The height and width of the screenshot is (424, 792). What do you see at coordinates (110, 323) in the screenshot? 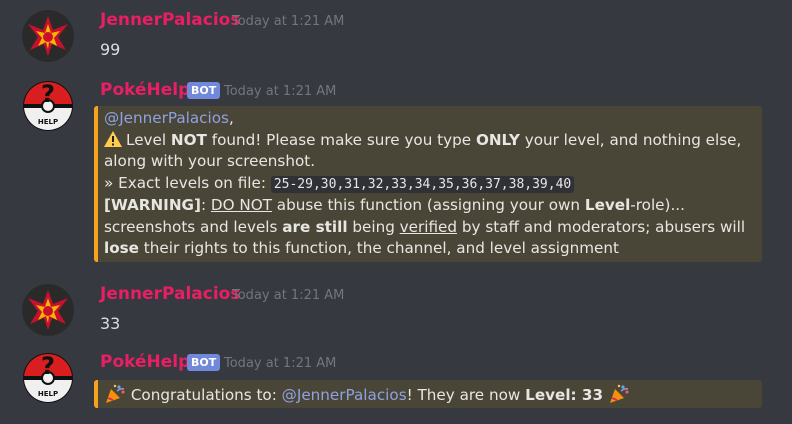
I see `message-text: 33` at bounding box center [110, 323].